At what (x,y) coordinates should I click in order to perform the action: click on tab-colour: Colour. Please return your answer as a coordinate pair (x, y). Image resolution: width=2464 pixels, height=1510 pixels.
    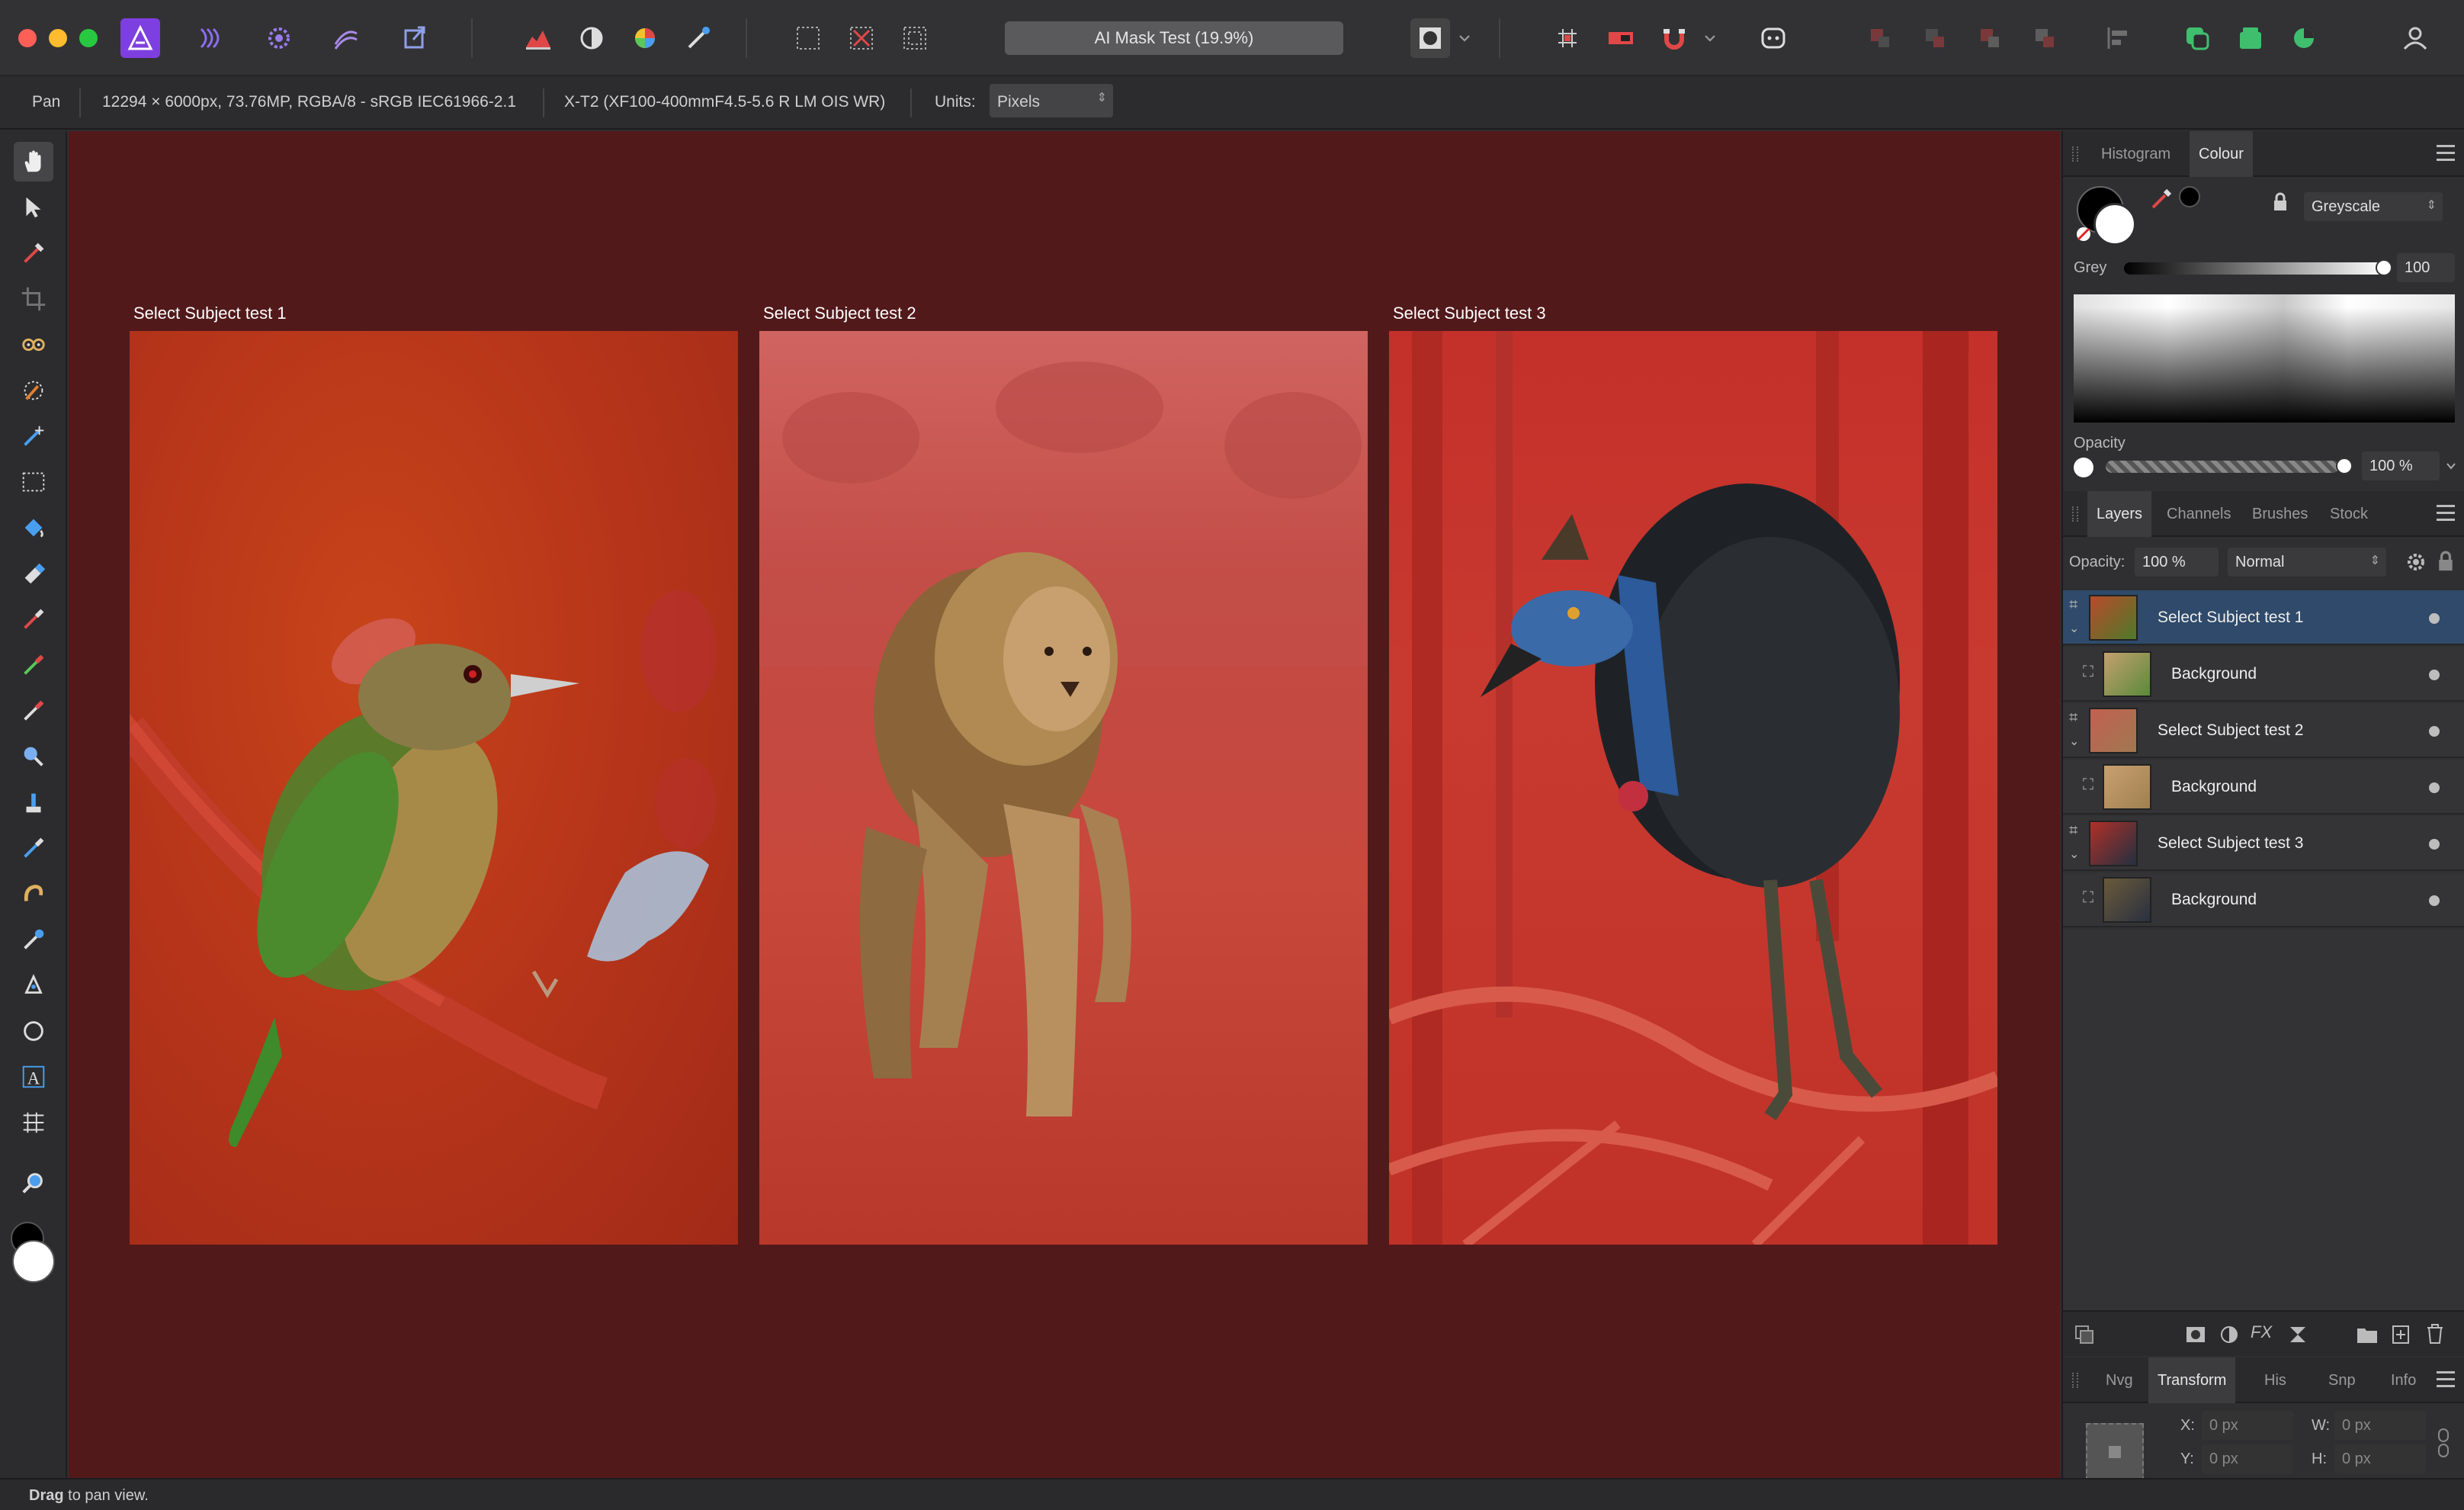
    Looking at the image, I should click on (2222, 154).